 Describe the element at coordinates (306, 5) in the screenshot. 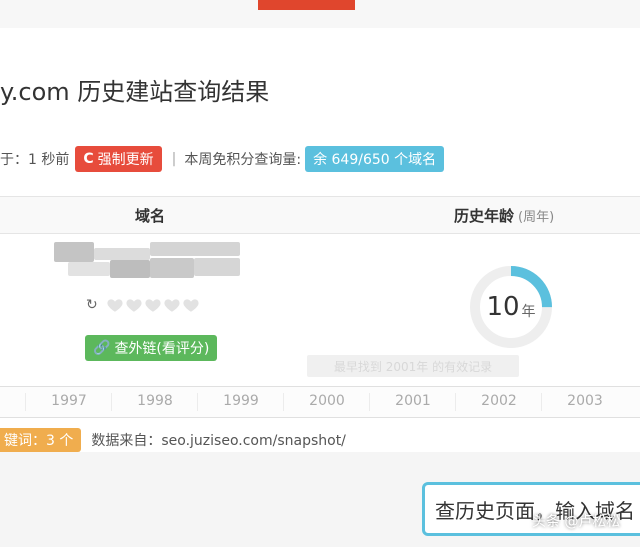

I see `active-tab-indicator` at that location.